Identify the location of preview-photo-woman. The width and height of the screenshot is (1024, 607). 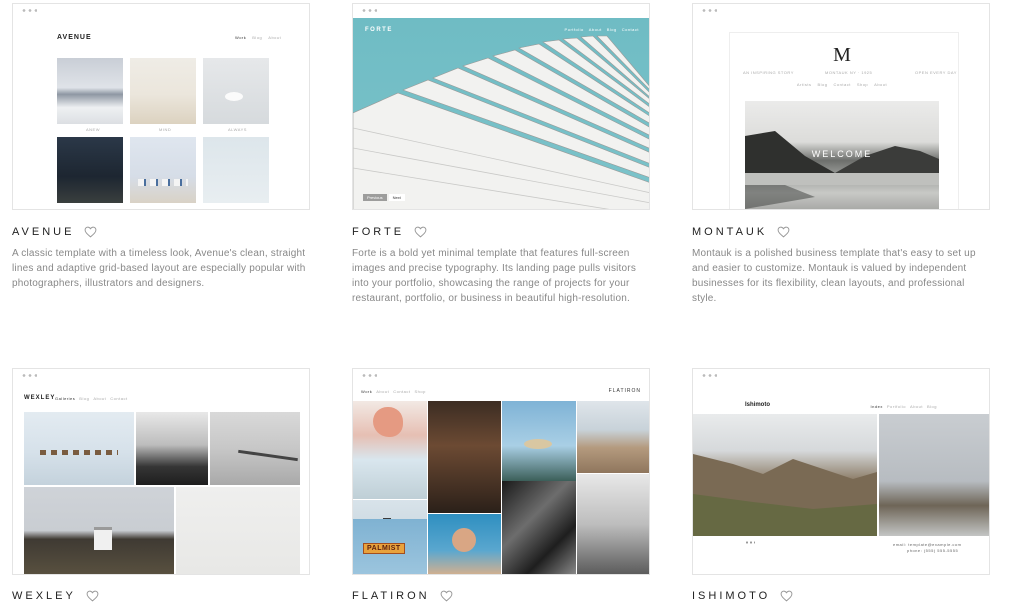
(464, 544).